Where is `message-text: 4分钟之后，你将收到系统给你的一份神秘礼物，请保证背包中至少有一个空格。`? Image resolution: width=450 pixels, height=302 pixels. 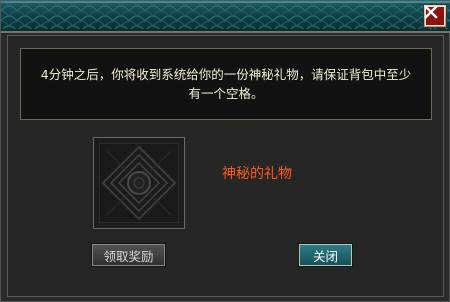
message-text: 4分钟之后，你将收到系统给你的一份神秘礼物，请保证背包中至少有一个空格。 is located at coordinates (226, 84).